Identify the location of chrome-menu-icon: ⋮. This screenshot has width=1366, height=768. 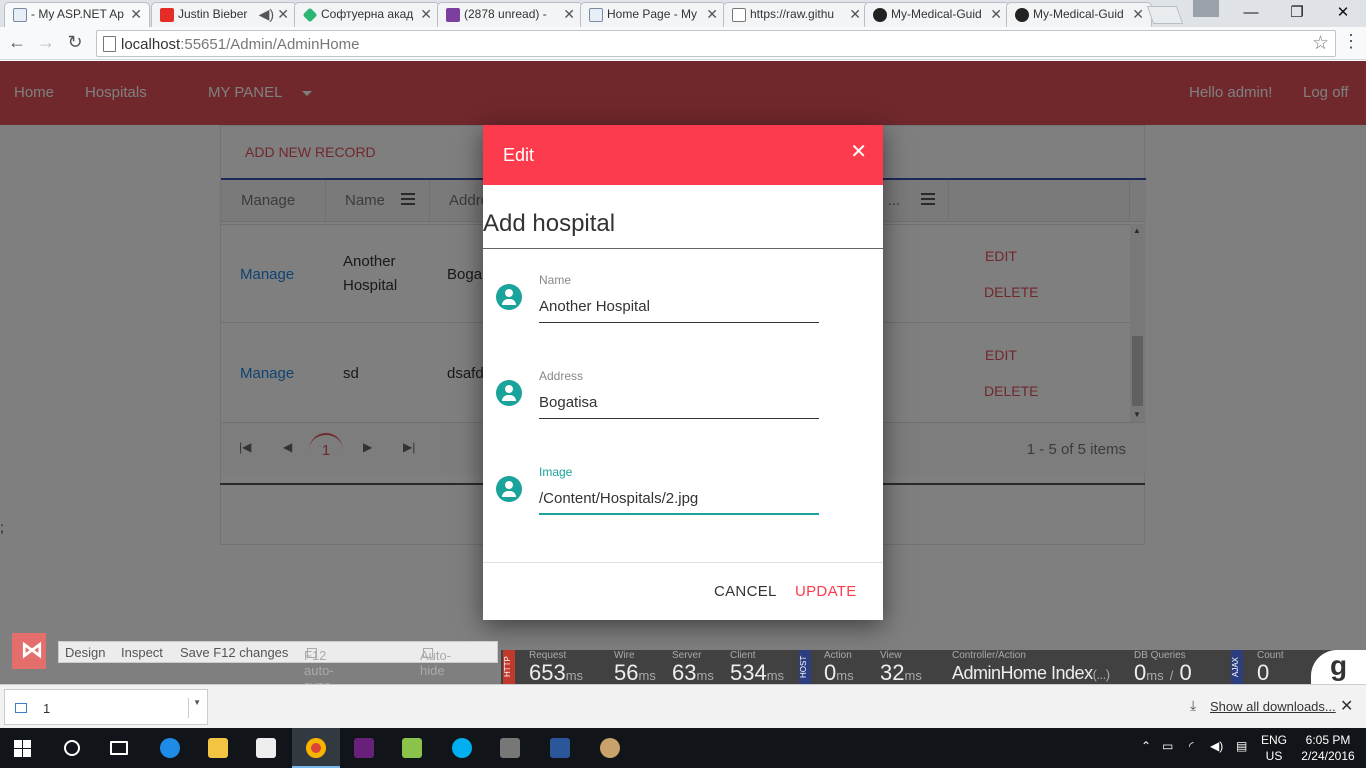
(1351, 41).